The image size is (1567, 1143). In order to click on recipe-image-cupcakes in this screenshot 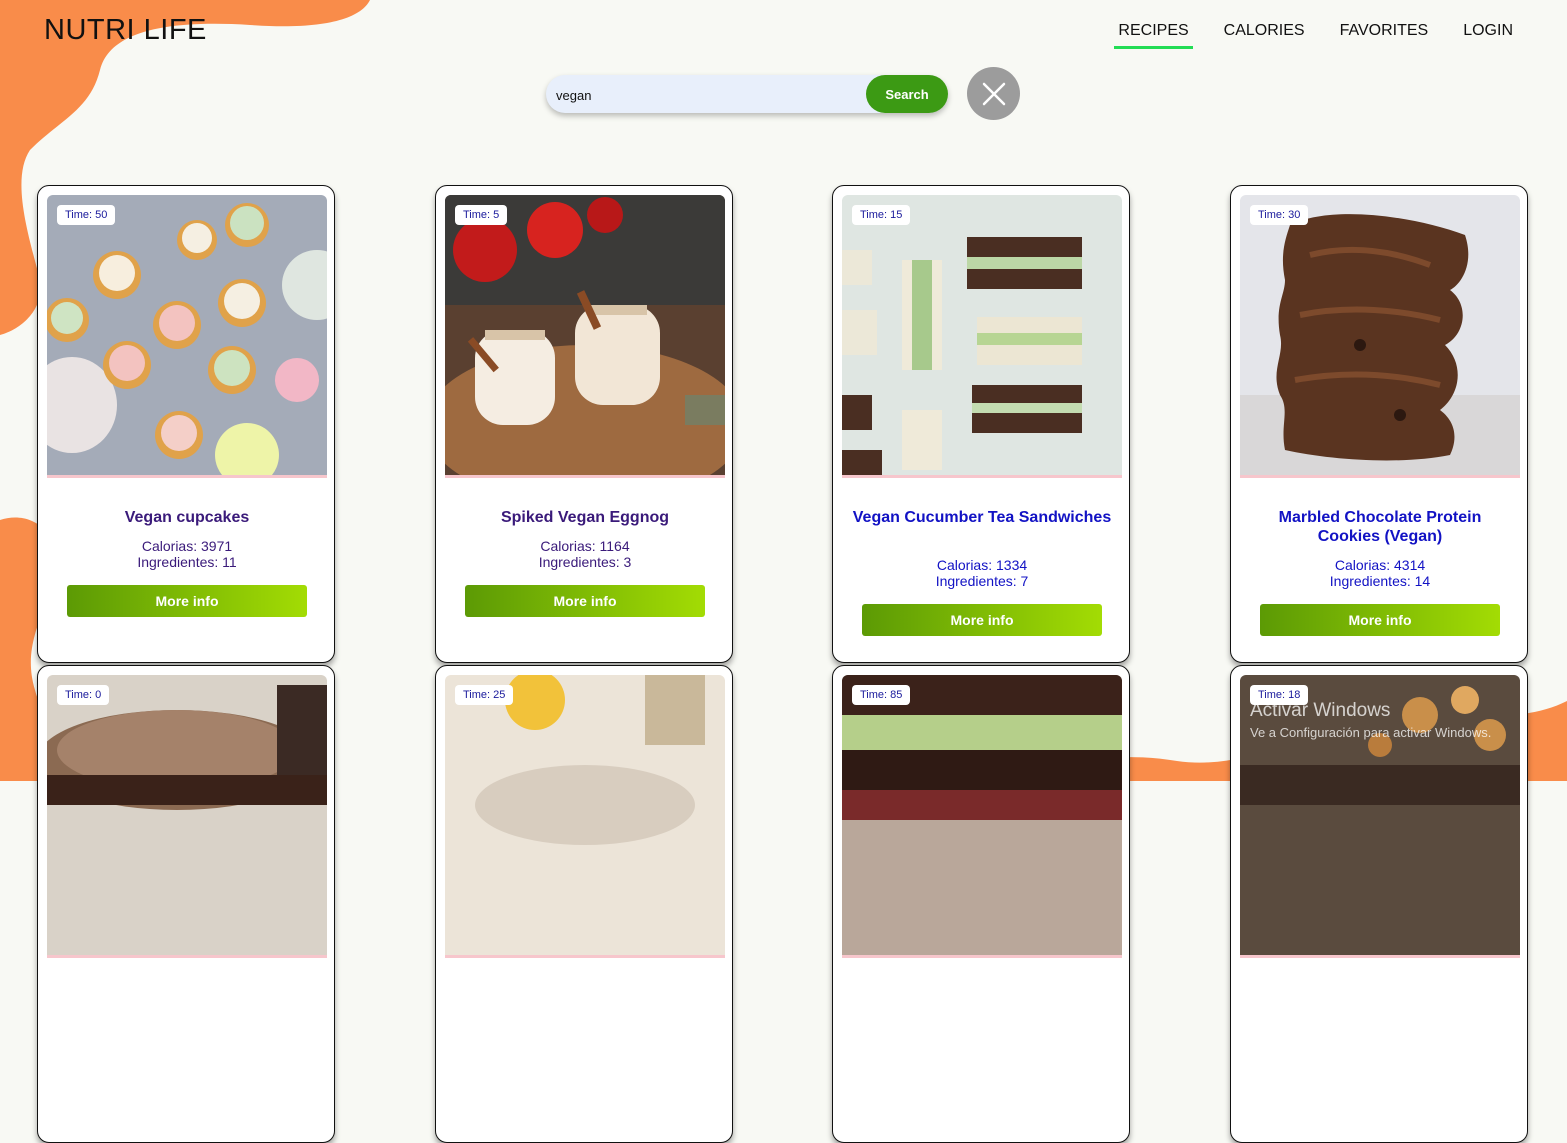, I will do `click(187, 336)`.